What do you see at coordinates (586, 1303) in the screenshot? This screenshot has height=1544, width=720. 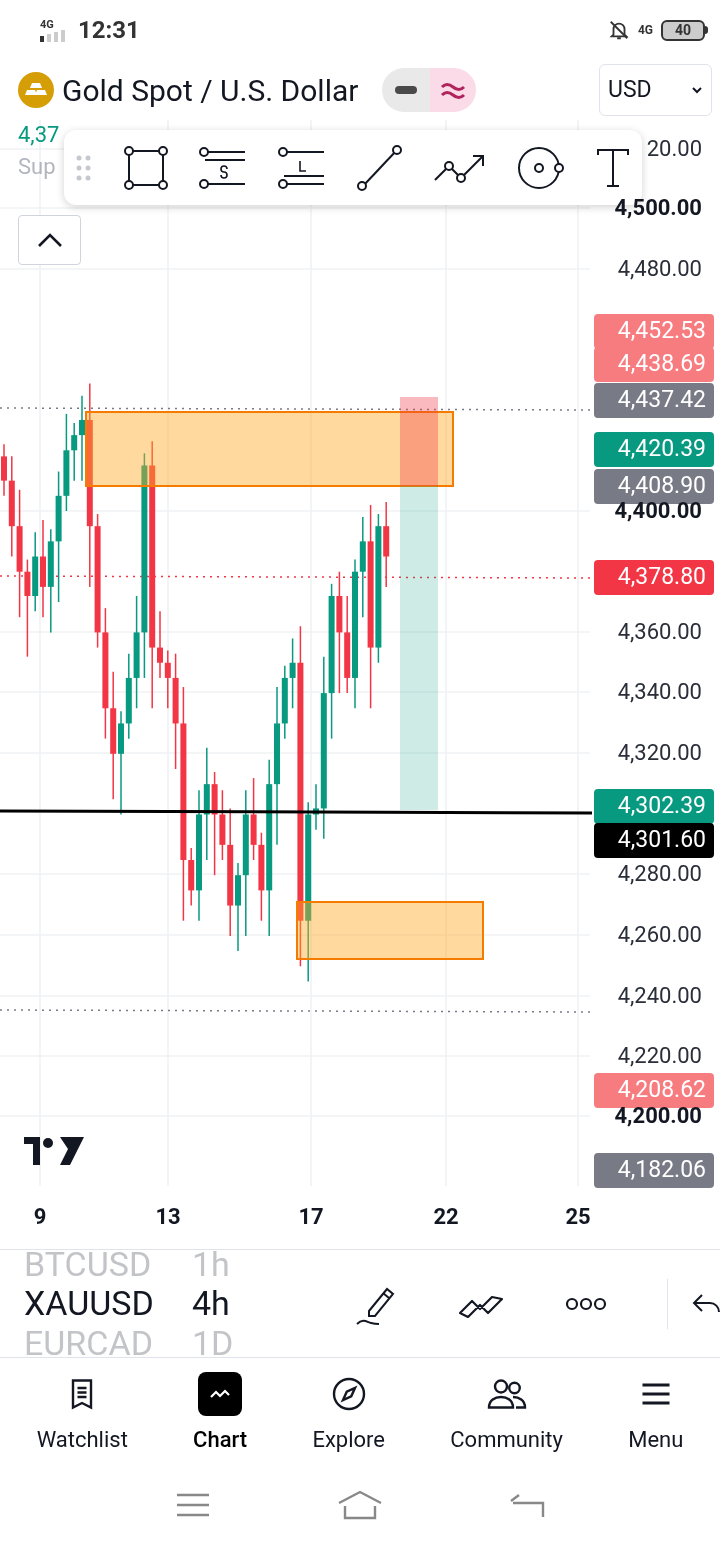 I see `more-icon` at bounding box center [586, 1303].